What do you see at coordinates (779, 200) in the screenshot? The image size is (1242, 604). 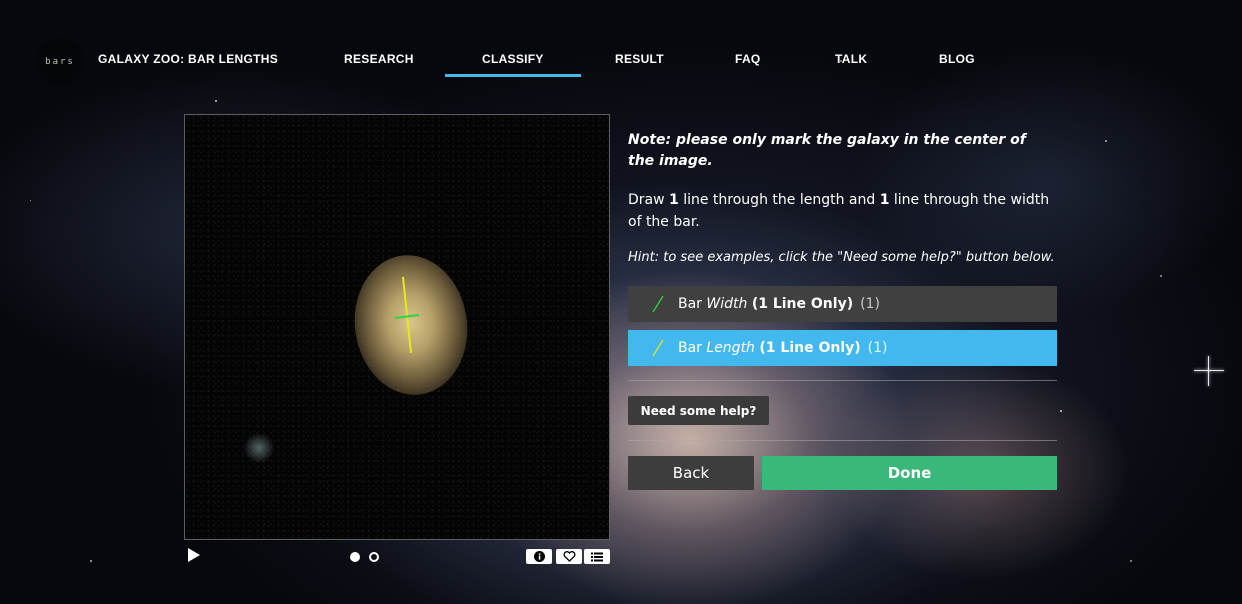 I see `instruction-text: line through the length and` at bounding box center [779, 200].